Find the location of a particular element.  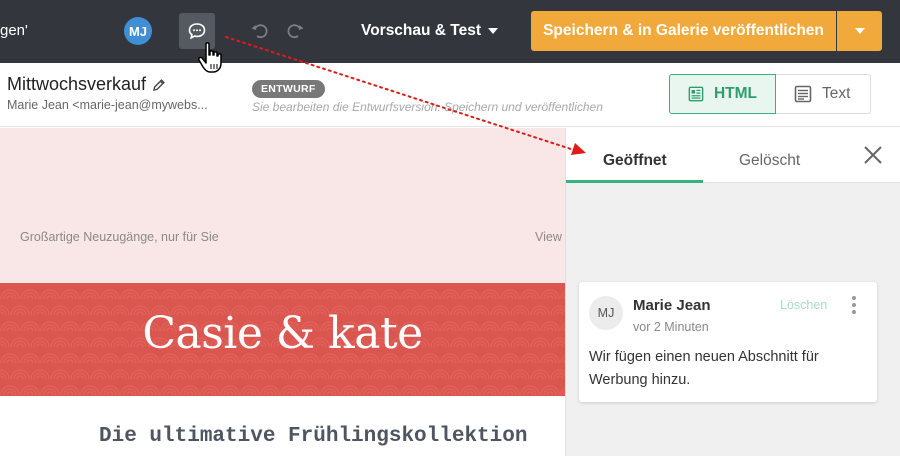

comment-bubble-icon is located at coordinates (197, 31).